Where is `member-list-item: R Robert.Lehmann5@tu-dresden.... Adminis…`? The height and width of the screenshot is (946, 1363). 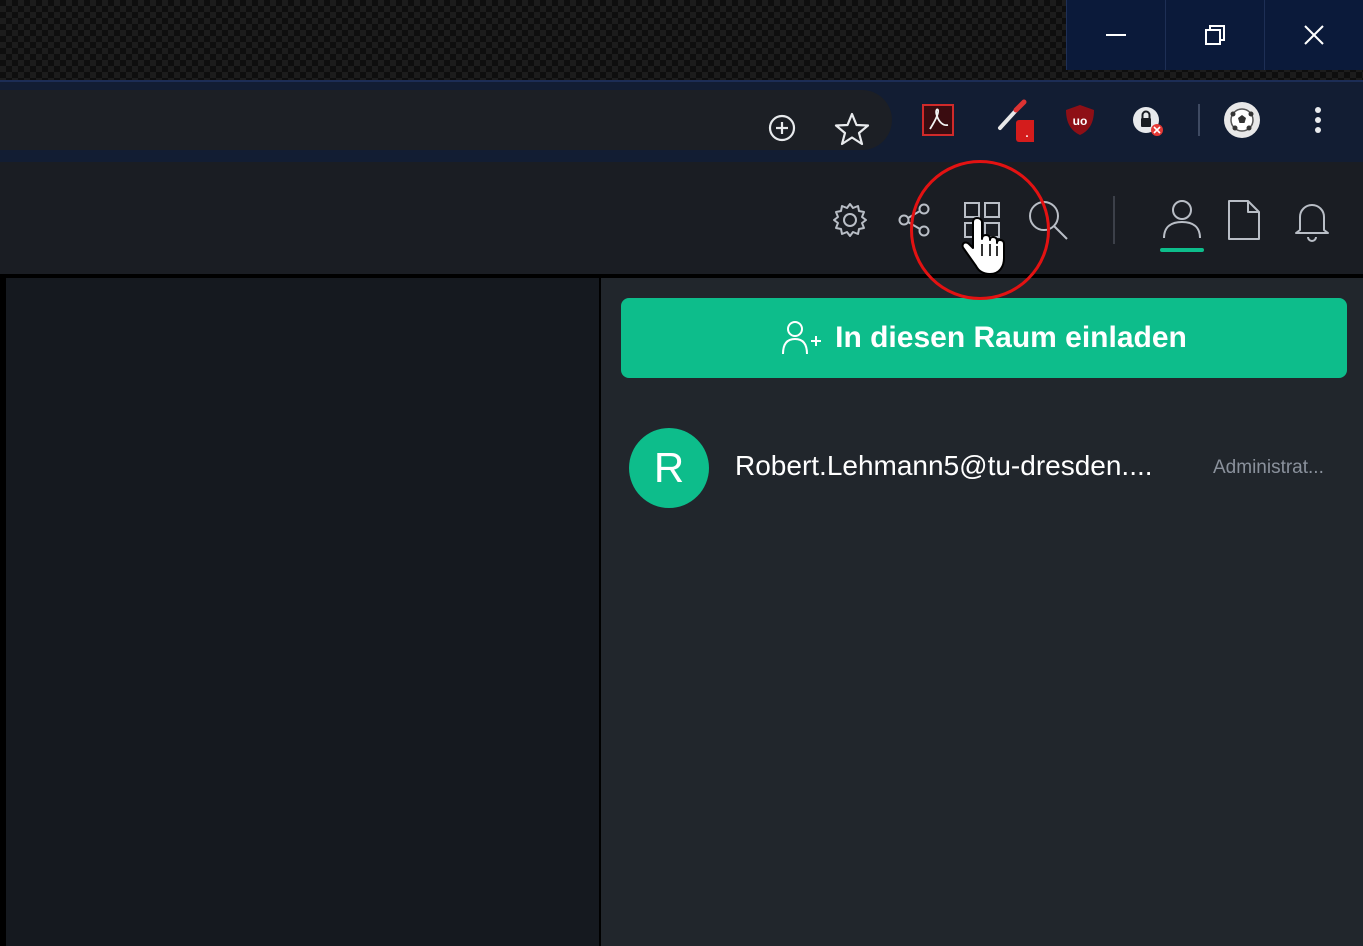 member-list-item: R Robert.Lehmann5@tu-dresden.... Adminis… is located at coordinates (989, 468).